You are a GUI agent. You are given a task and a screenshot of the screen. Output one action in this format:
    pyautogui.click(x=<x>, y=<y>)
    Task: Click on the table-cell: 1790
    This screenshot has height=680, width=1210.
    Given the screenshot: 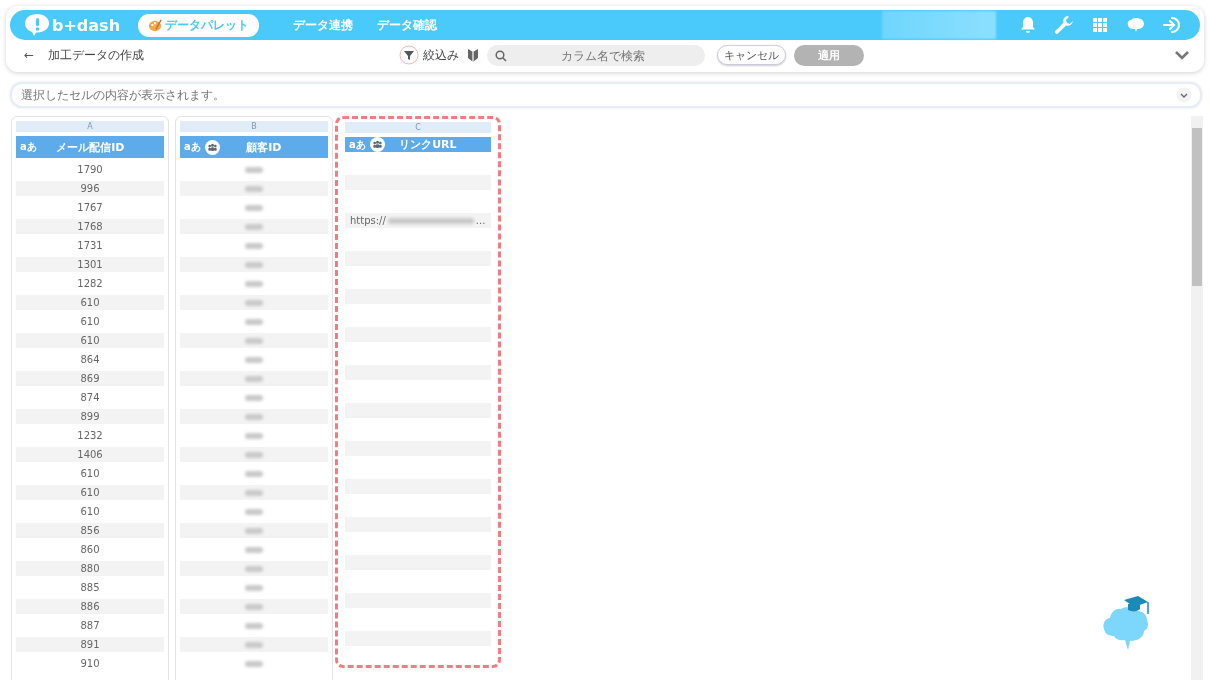 What is the action you would take?
    pyautogui.click(x=90, y=169)
    